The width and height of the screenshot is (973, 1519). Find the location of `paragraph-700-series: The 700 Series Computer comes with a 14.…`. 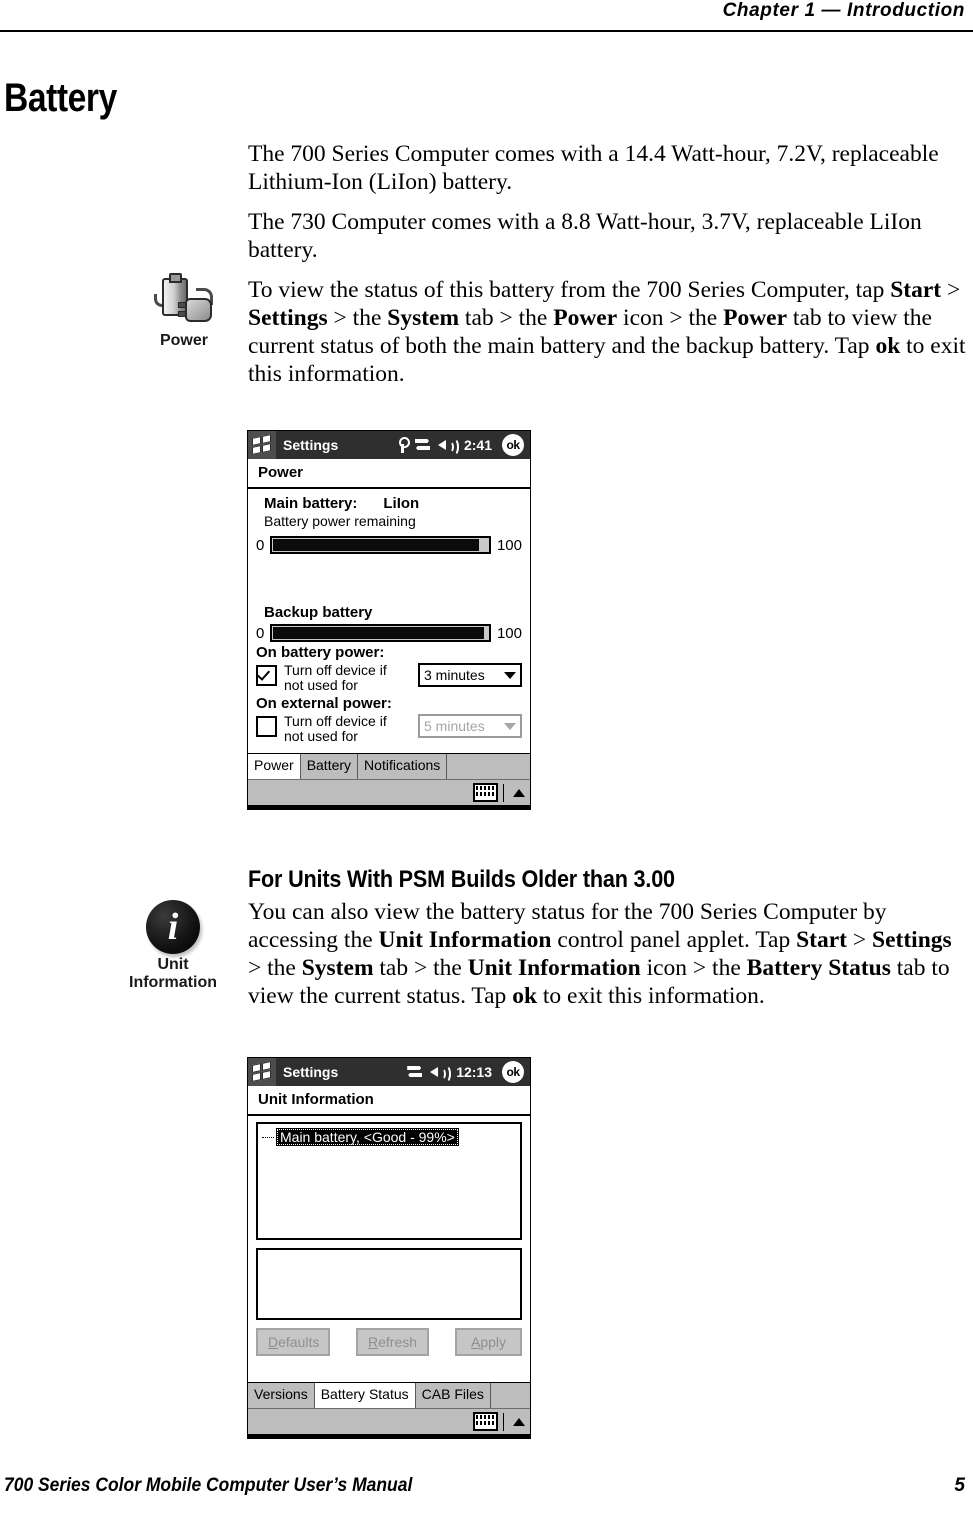

paragraph-700-series: The 700 Series Computer comes with a 14.… is located at coordinates (609, 168).